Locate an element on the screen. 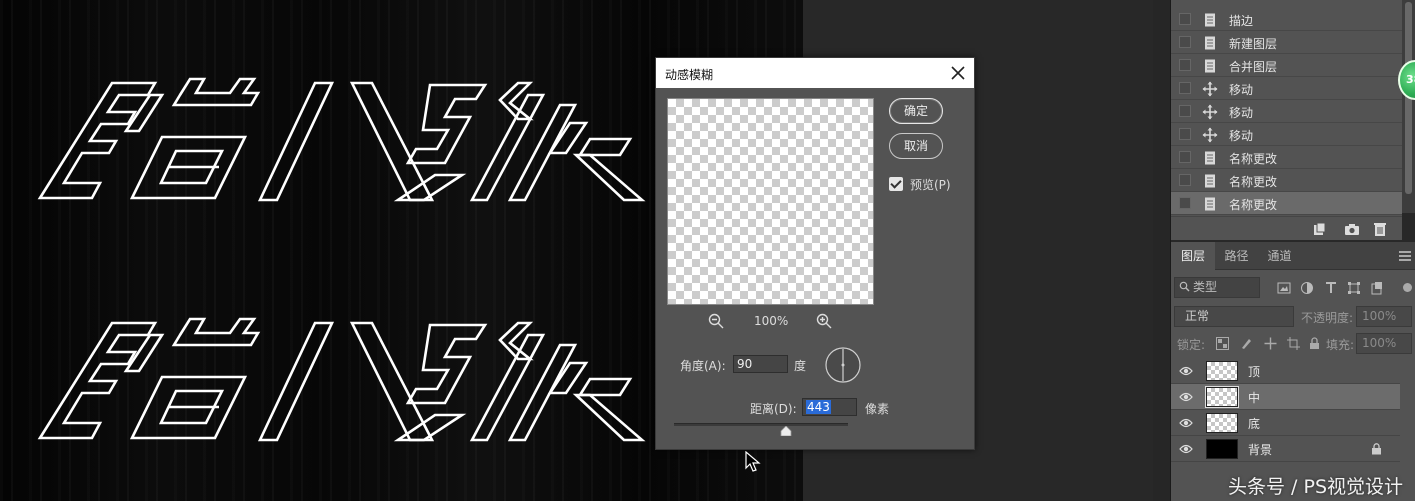 The height and width of the screenshot is (501, 1415). cancel-button: 取消 is located at coordinates (916, 146).